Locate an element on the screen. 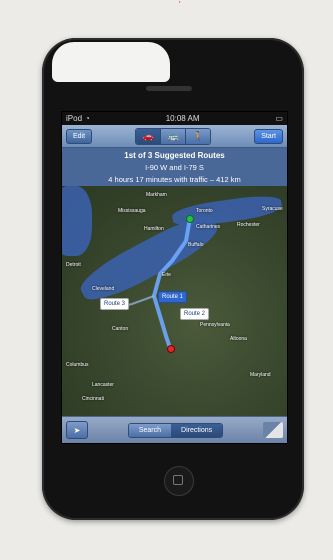  route-summary-title: 1st of 3 Suggested Routes is located at coordinates (174, 155).